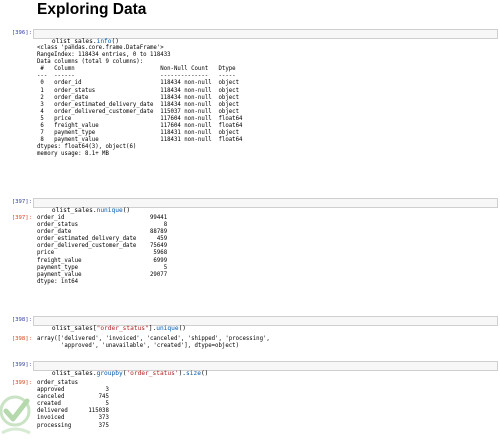 This screenshot has height=445, width=500. Describe the element at coordinates (21, 202) in the screenshot. I see `input-prompt: [397]:` at that location.